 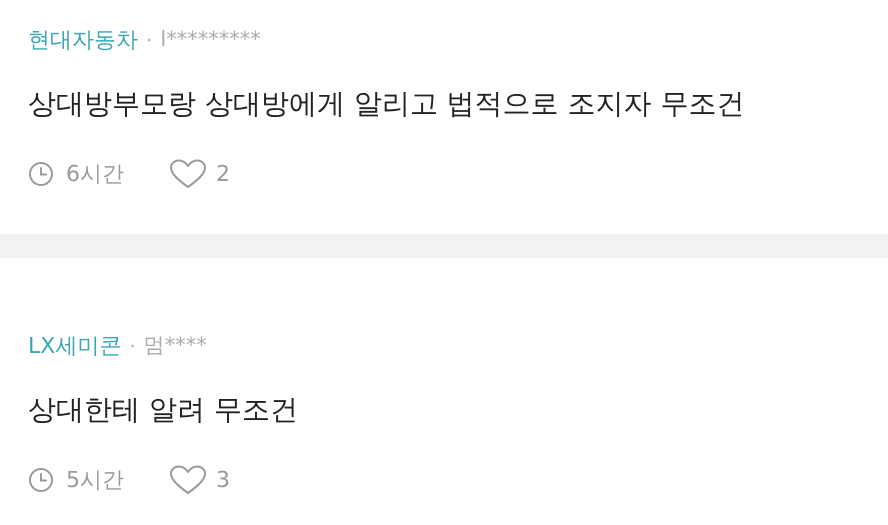 I want to click on company-name: 현대자동차, so click(x=83, y=40).